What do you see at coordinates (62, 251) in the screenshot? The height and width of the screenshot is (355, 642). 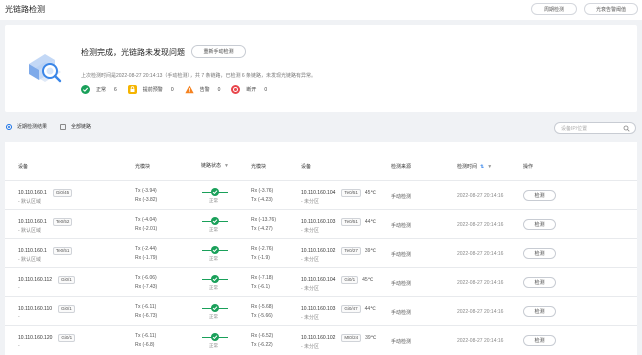 I see `port-tag: Te0/51` at bounding box center [62, 251].